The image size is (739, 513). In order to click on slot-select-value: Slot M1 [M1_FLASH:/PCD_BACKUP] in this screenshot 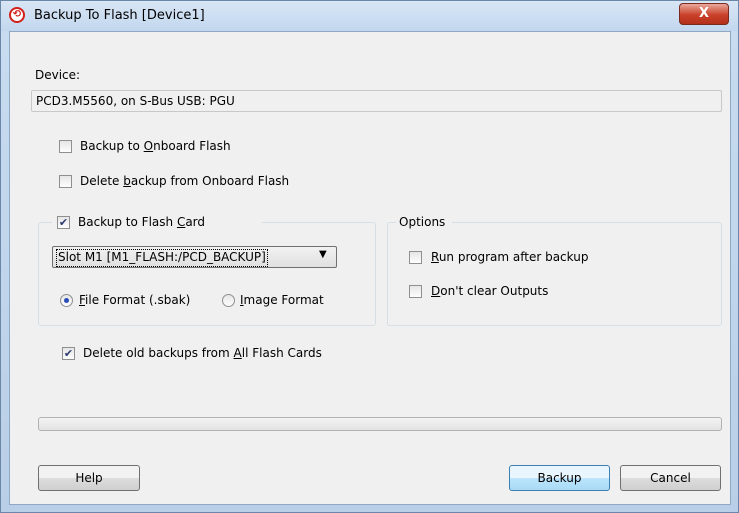, I will do `click(162, 258)`.